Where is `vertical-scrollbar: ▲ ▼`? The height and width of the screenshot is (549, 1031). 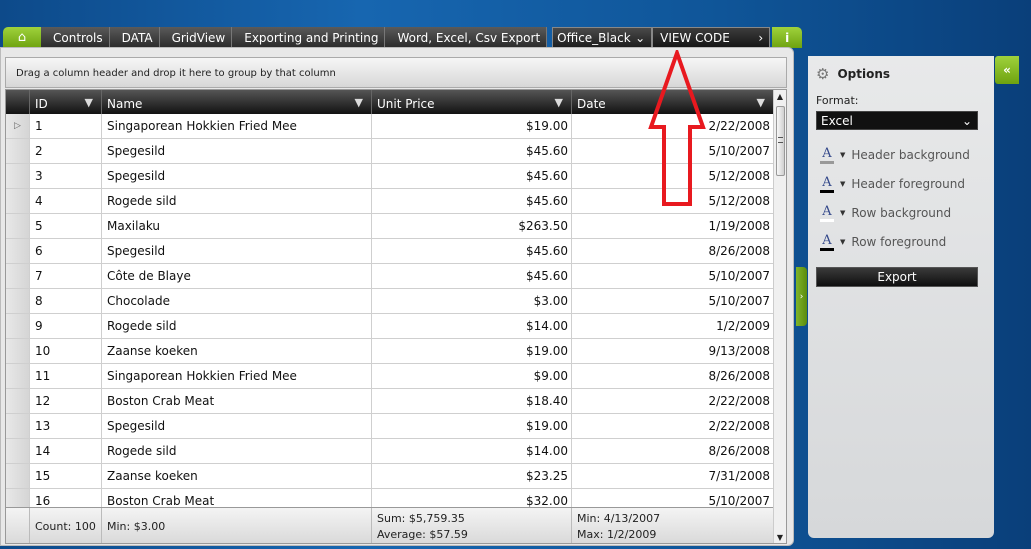 vertical-scrollbar: ▲ ▼ is located at coordinates (779, 316).